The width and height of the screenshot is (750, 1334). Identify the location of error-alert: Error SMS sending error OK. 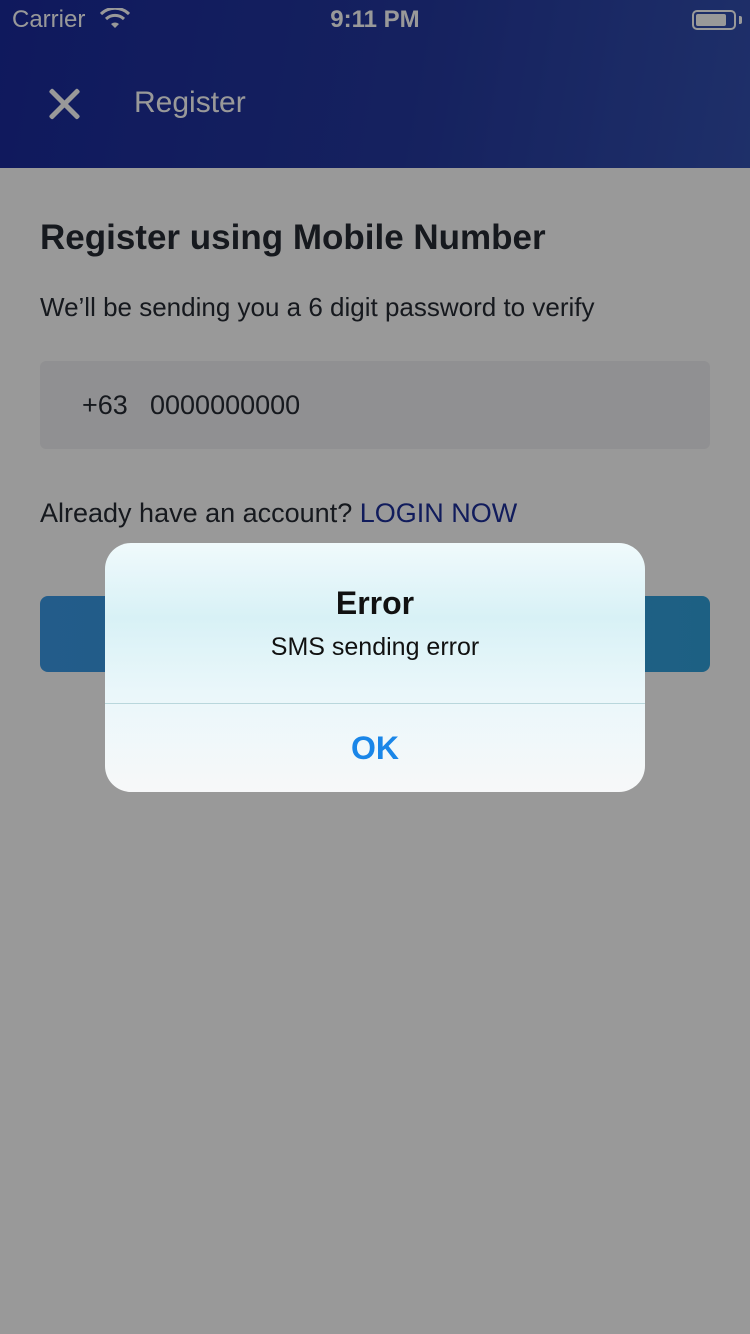
(375, 667).